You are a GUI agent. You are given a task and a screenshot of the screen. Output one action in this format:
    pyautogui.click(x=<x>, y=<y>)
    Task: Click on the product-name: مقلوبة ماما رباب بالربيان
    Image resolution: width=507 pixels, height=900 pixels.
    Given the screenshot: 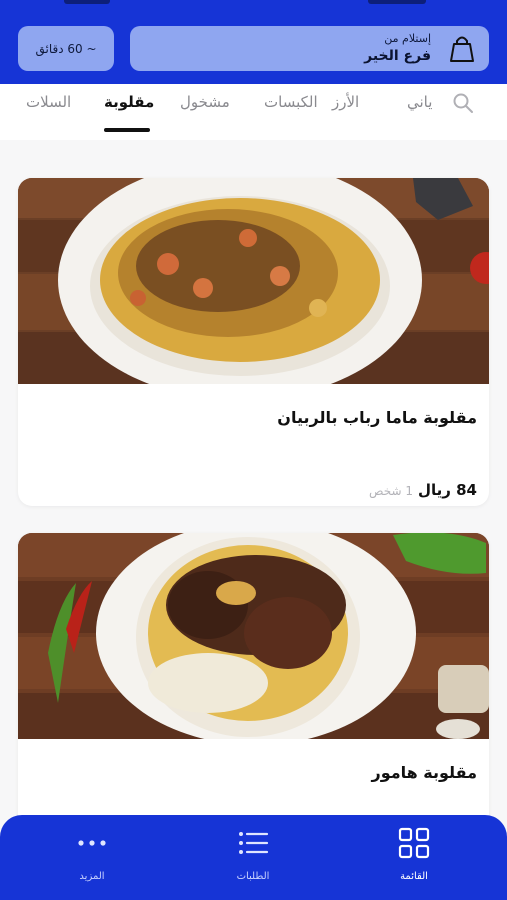 What is the action you would take?
    pyautogui.click(x=377, y=417)
    